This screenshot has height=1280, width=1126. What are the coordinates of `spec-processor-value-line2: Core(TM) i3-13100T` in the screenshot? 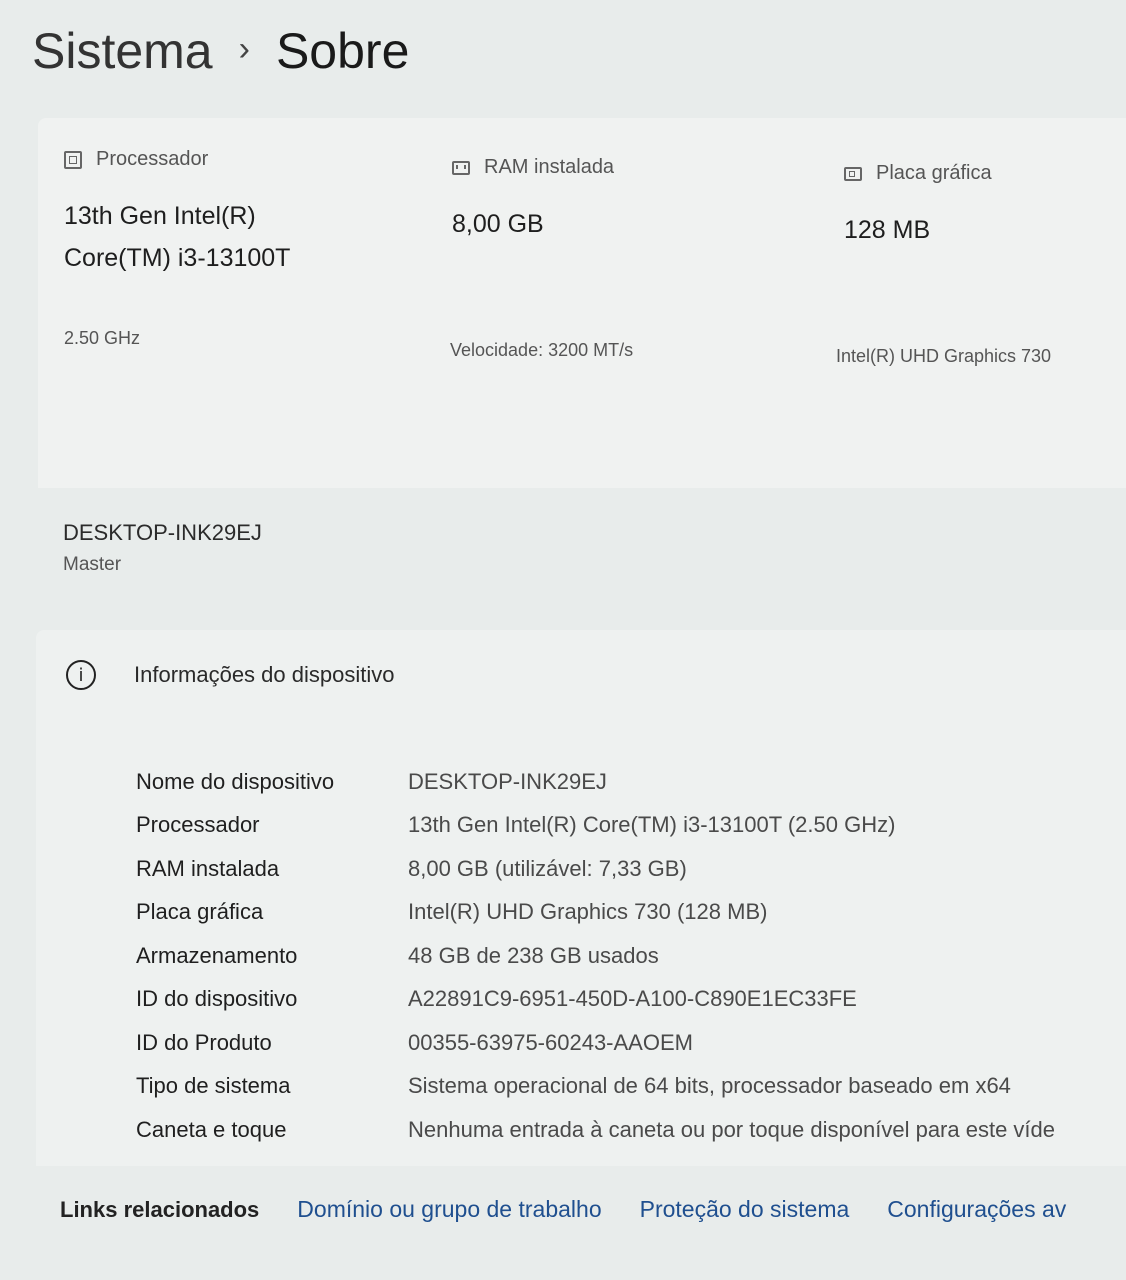 It's located at (177, 258).